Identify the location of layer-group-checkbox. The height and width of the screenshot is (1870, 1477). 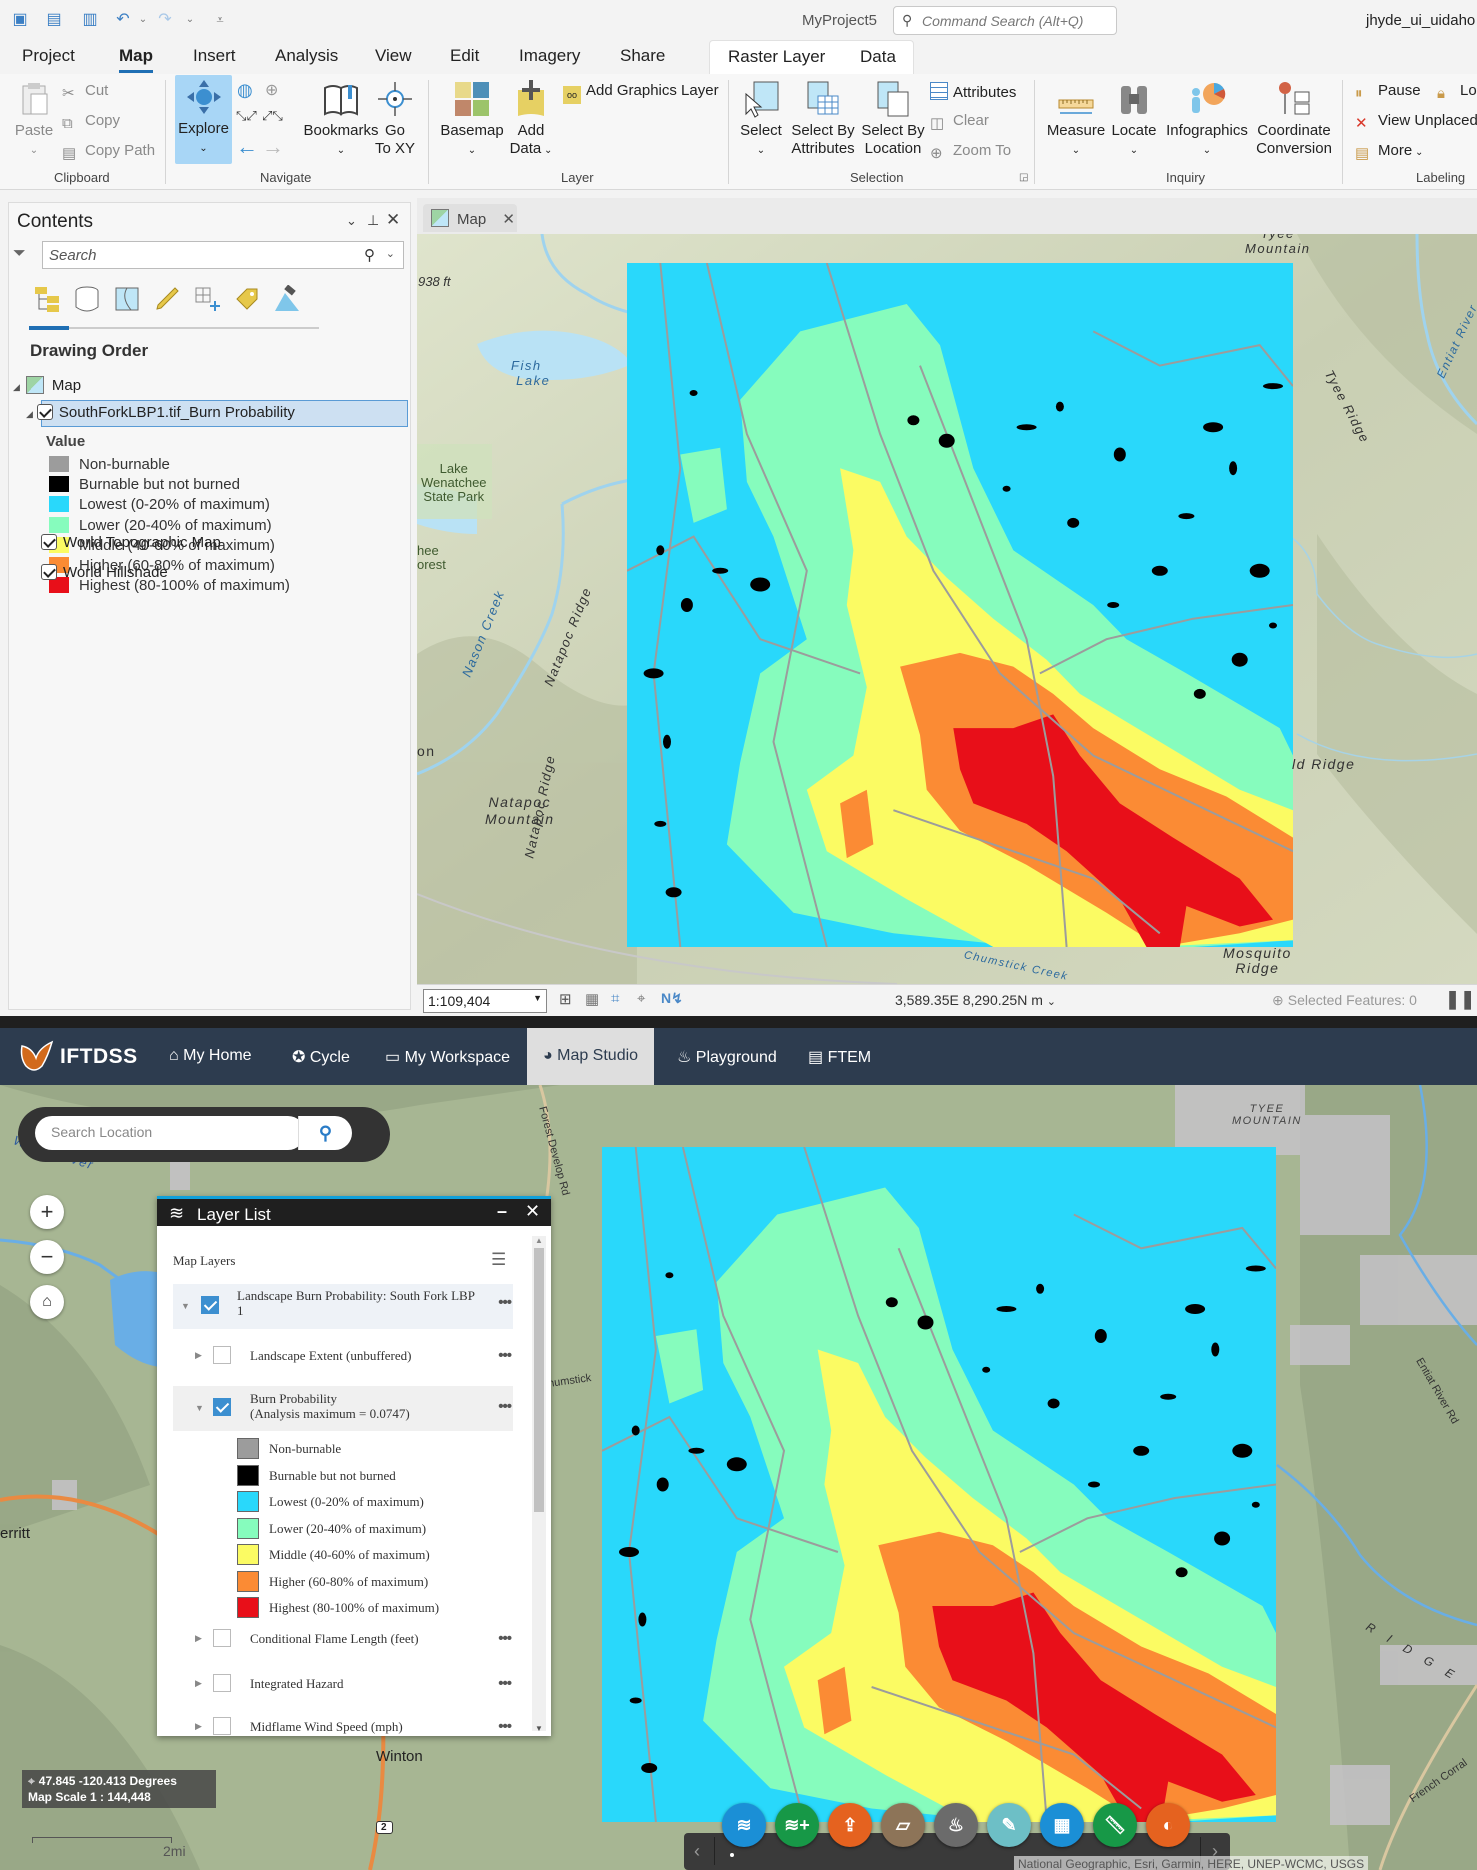
(210, 1305).